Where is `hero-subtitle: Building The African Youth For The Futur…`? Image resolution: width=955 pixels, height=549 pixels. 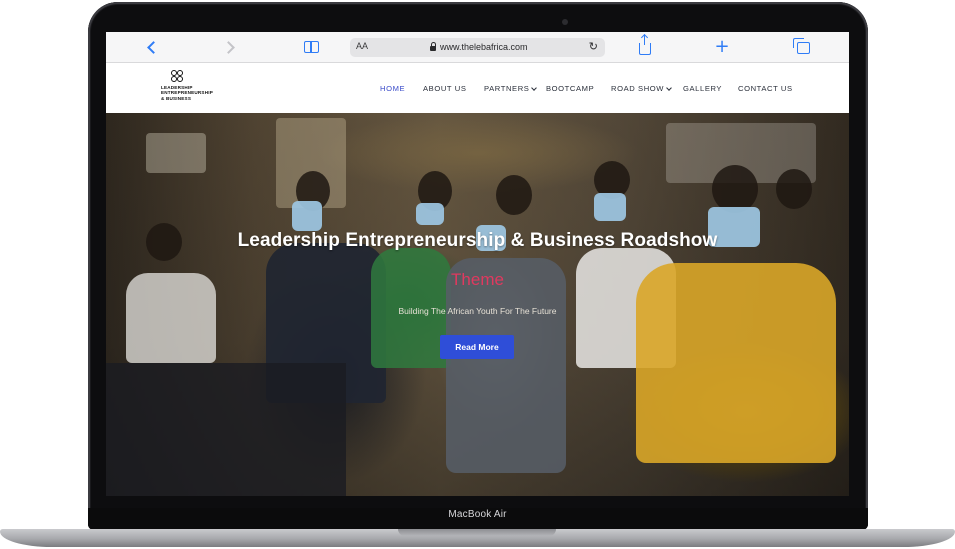 hero-subtitle: Building The African Youth For The Futur… is located at coordinates (477, 311).